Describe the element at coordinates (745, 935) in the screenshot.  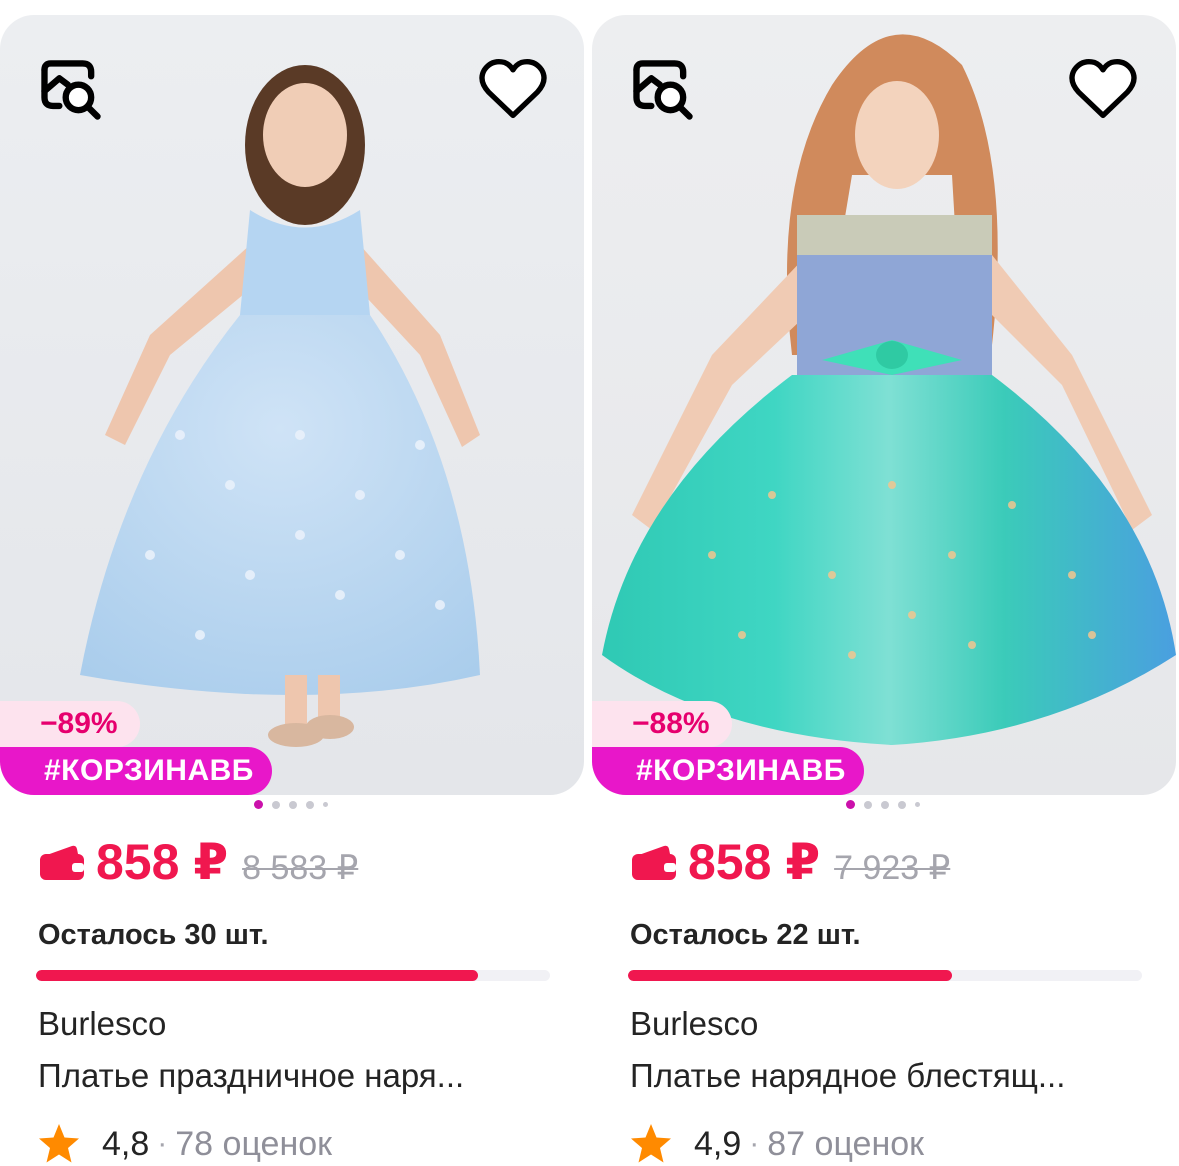
I see `stock-remaining: Осталось 22 шт.` at that location.